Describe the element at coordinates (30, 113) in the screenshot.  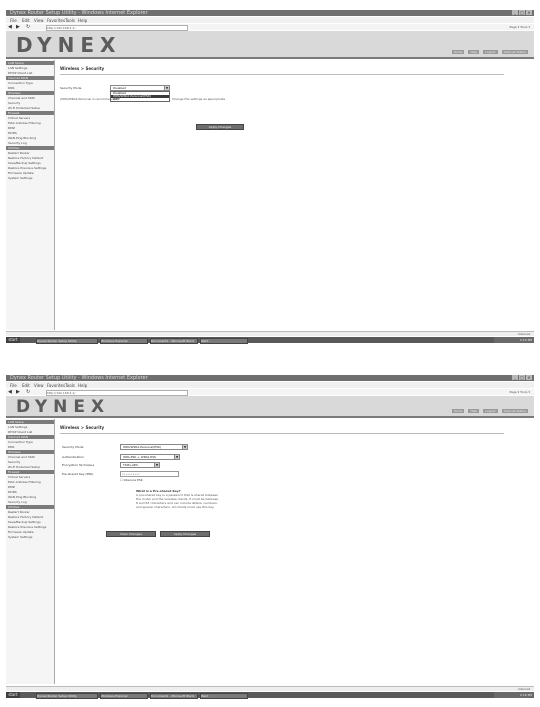
I see `sidebar-header-firewall: Firewall` at that location.